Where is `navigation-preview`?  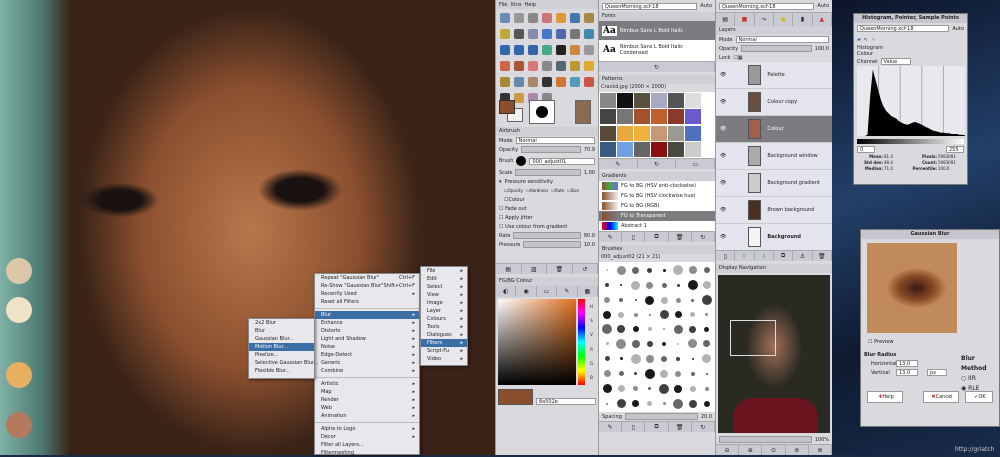 navigation-preview is located at coordinates (774, 354).